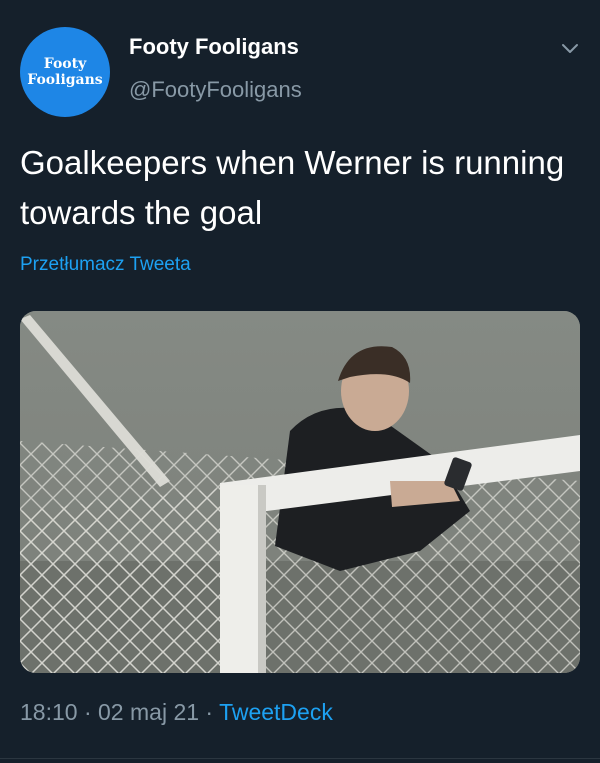 This screenshot has height=763, width=600. What do you see at coordinates (570, 48) in the screenshot?
I see `chevron-down-icon` at bounding box center [570, 48].